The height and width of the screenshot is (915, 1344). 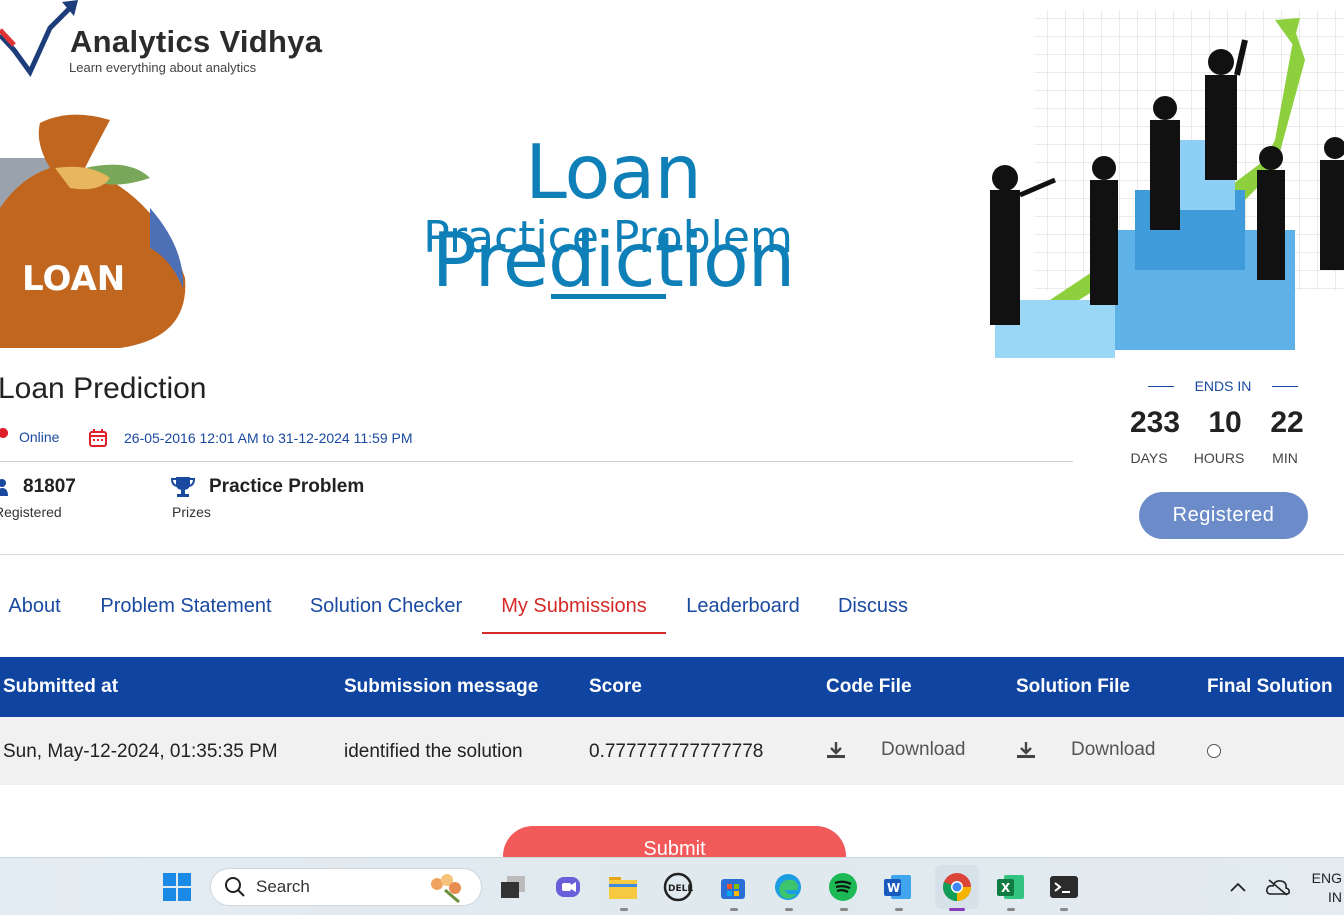 What do you see at coordinates (608, 296) in the screenshot?
I see `banner-underline` at bounding box center [608, 296].